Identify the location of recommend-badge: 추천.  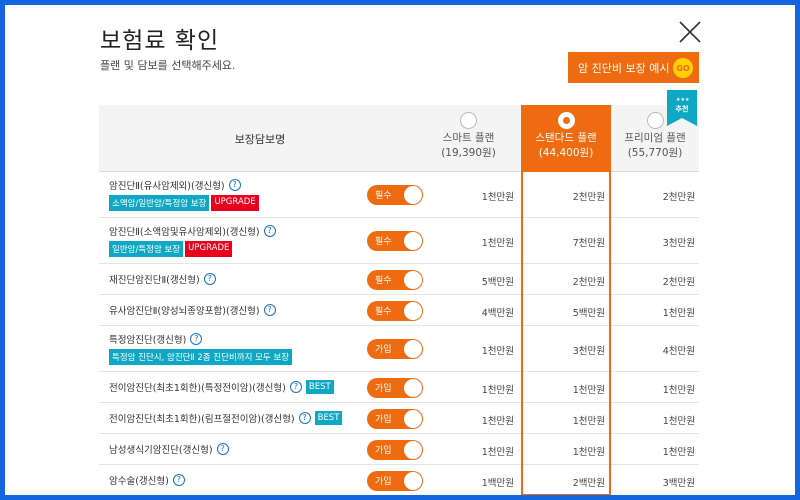
(682, 109).